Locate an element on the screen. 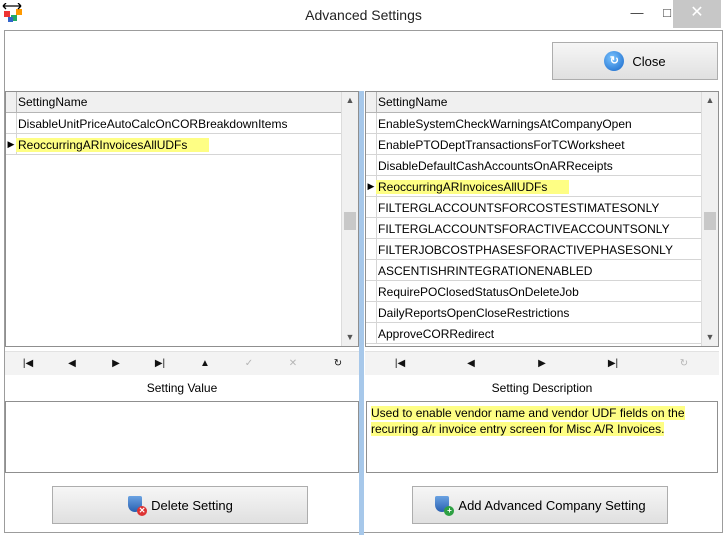 This screenshot has height=535, width=727. delete-setting-label: Delete Setting is located at coordinates (192, 505).